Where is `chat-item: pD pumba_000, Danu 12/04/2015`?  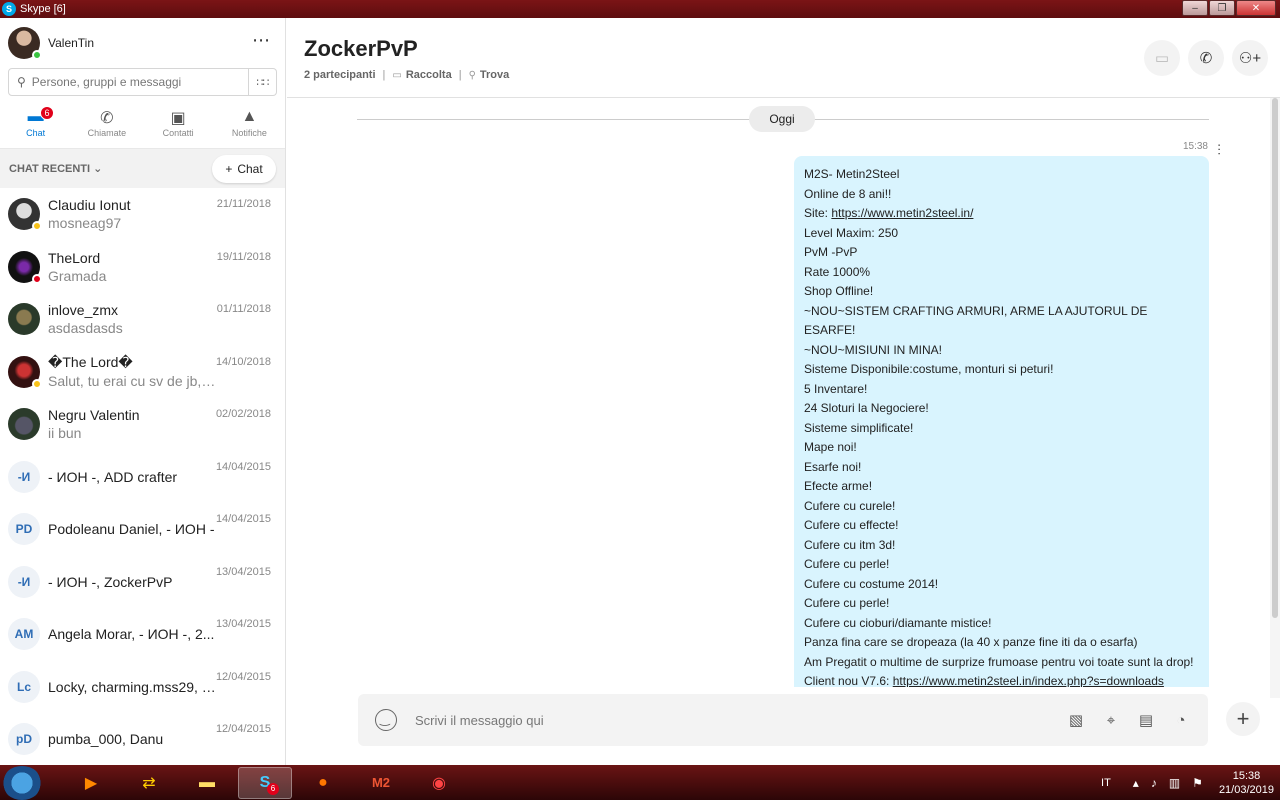
chat-item: pD pumba_000, Danu 12/04/2015 is located at coordinates (142, 739).